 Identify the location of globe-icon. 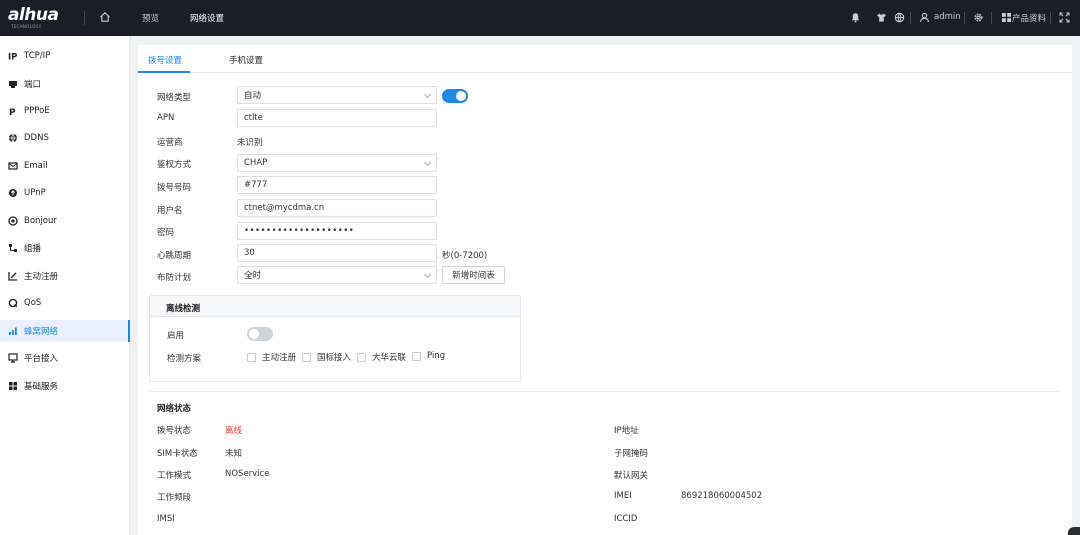
(899, 17).